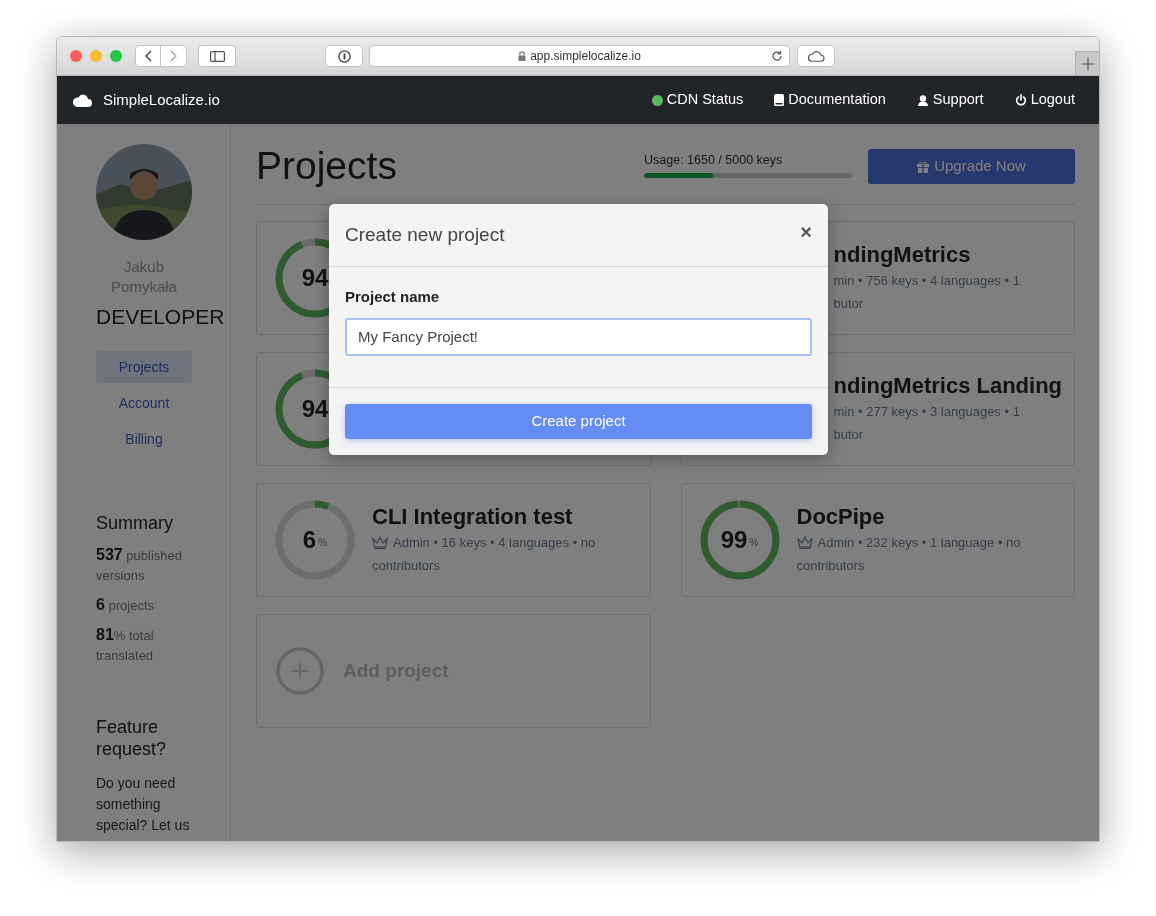 This screenshot has height=916, width=1156. What do you see at coordinates (926, 280) in the screenshot?
I see `project-meta: min • 756 keys • 4 languages • 1` at bounding box center [926, 280].